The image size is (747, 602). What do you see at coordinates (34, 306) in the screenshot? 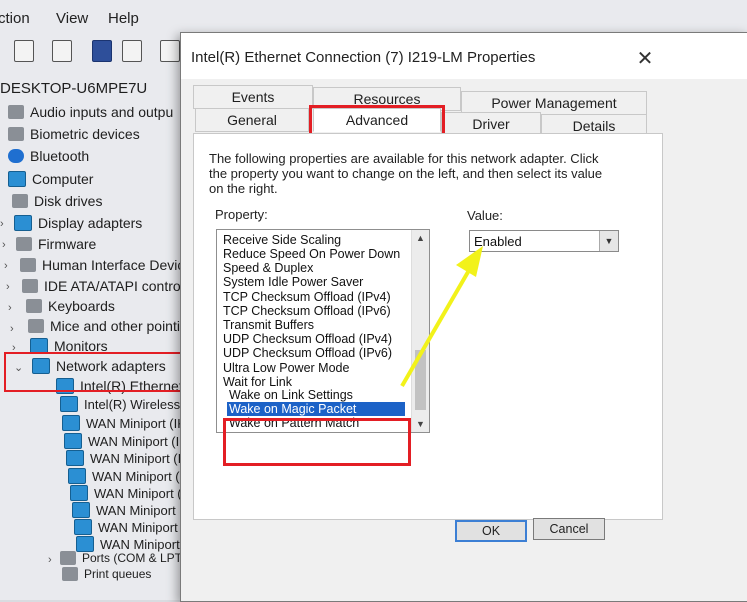
I see `keyboard-icon` at bounding box center [34, 306].